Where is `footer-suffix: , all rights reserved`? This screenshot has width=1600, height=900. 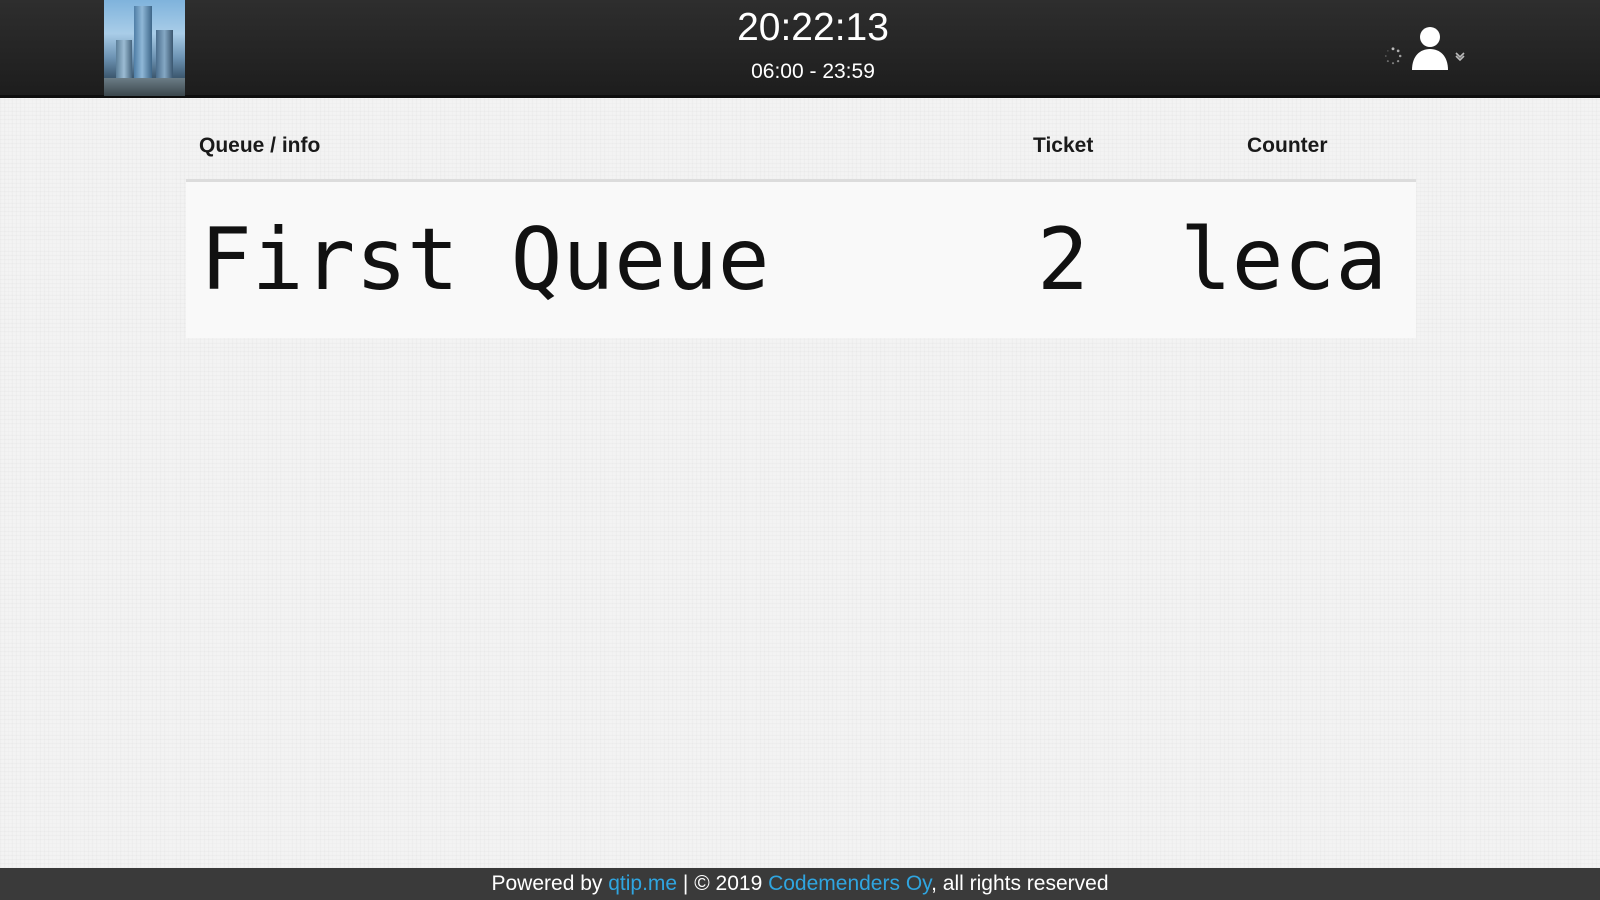
footer-suffix: , all rights reserved is located at coordinates (1020, 883).